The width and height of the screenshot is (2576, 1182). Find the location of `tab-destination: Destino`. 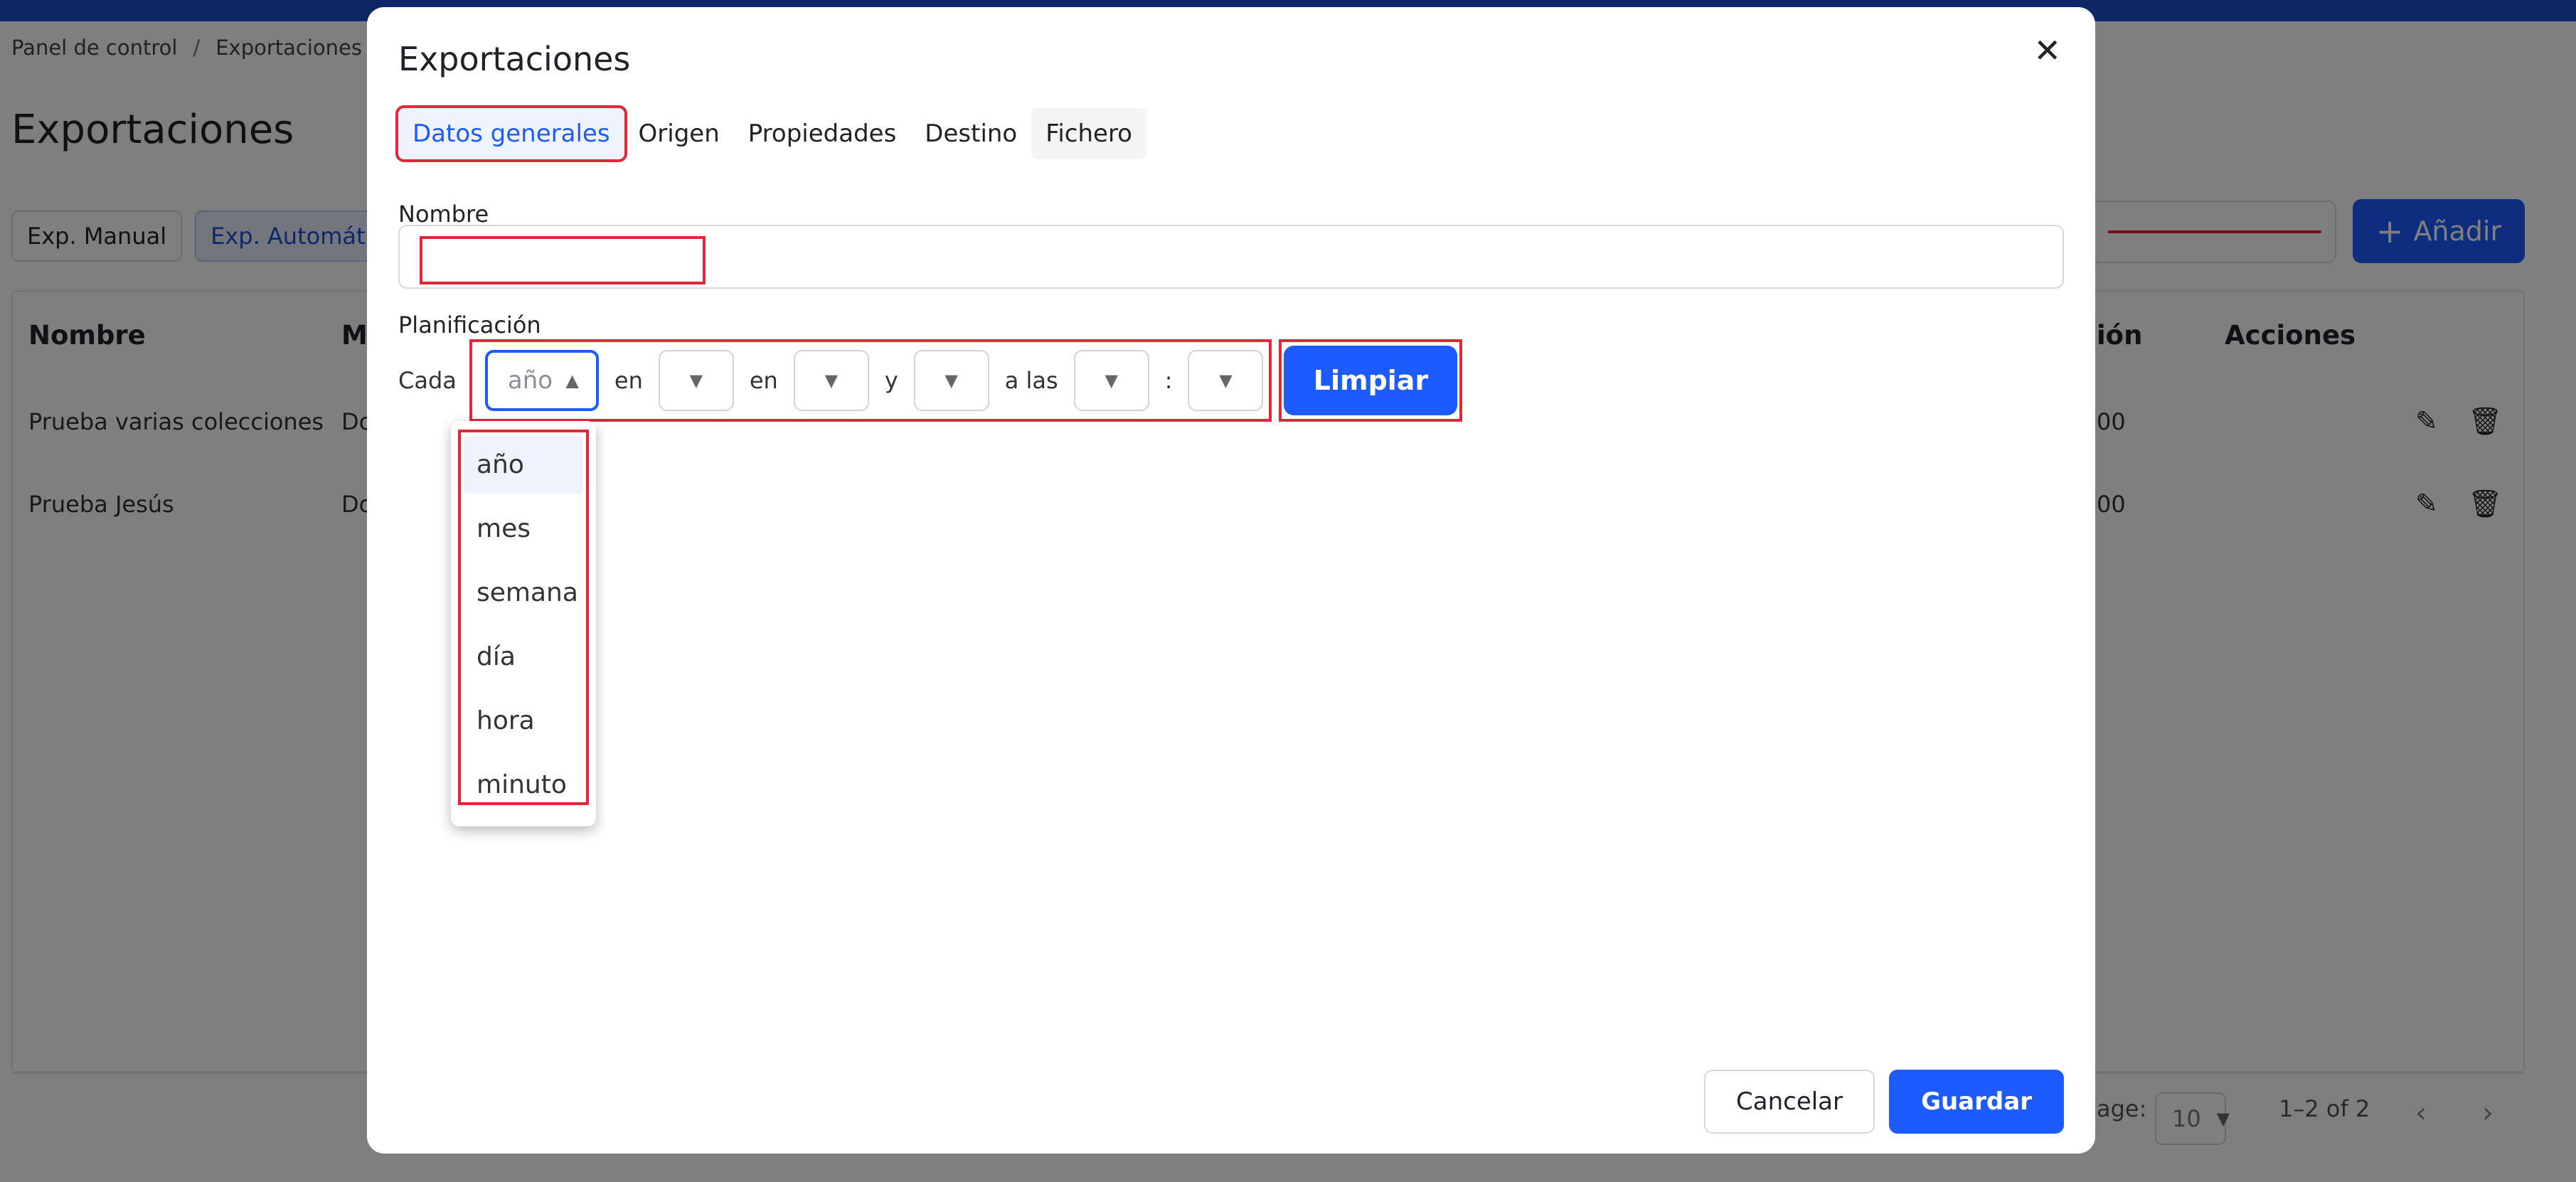

tab-destination: Destino is located at coordinates (970, 133).